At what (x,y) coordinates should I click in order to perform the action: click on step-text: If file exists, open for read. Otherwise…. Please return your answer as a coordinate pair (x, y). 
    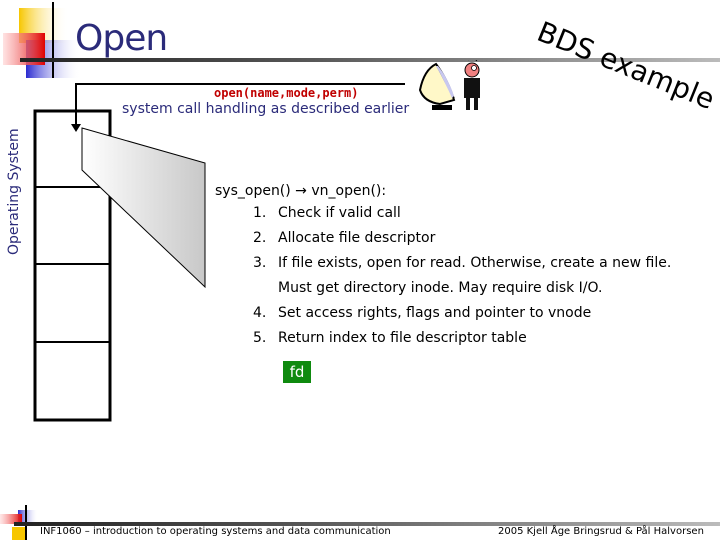
    Looking at the image, I should click on (475, 263).